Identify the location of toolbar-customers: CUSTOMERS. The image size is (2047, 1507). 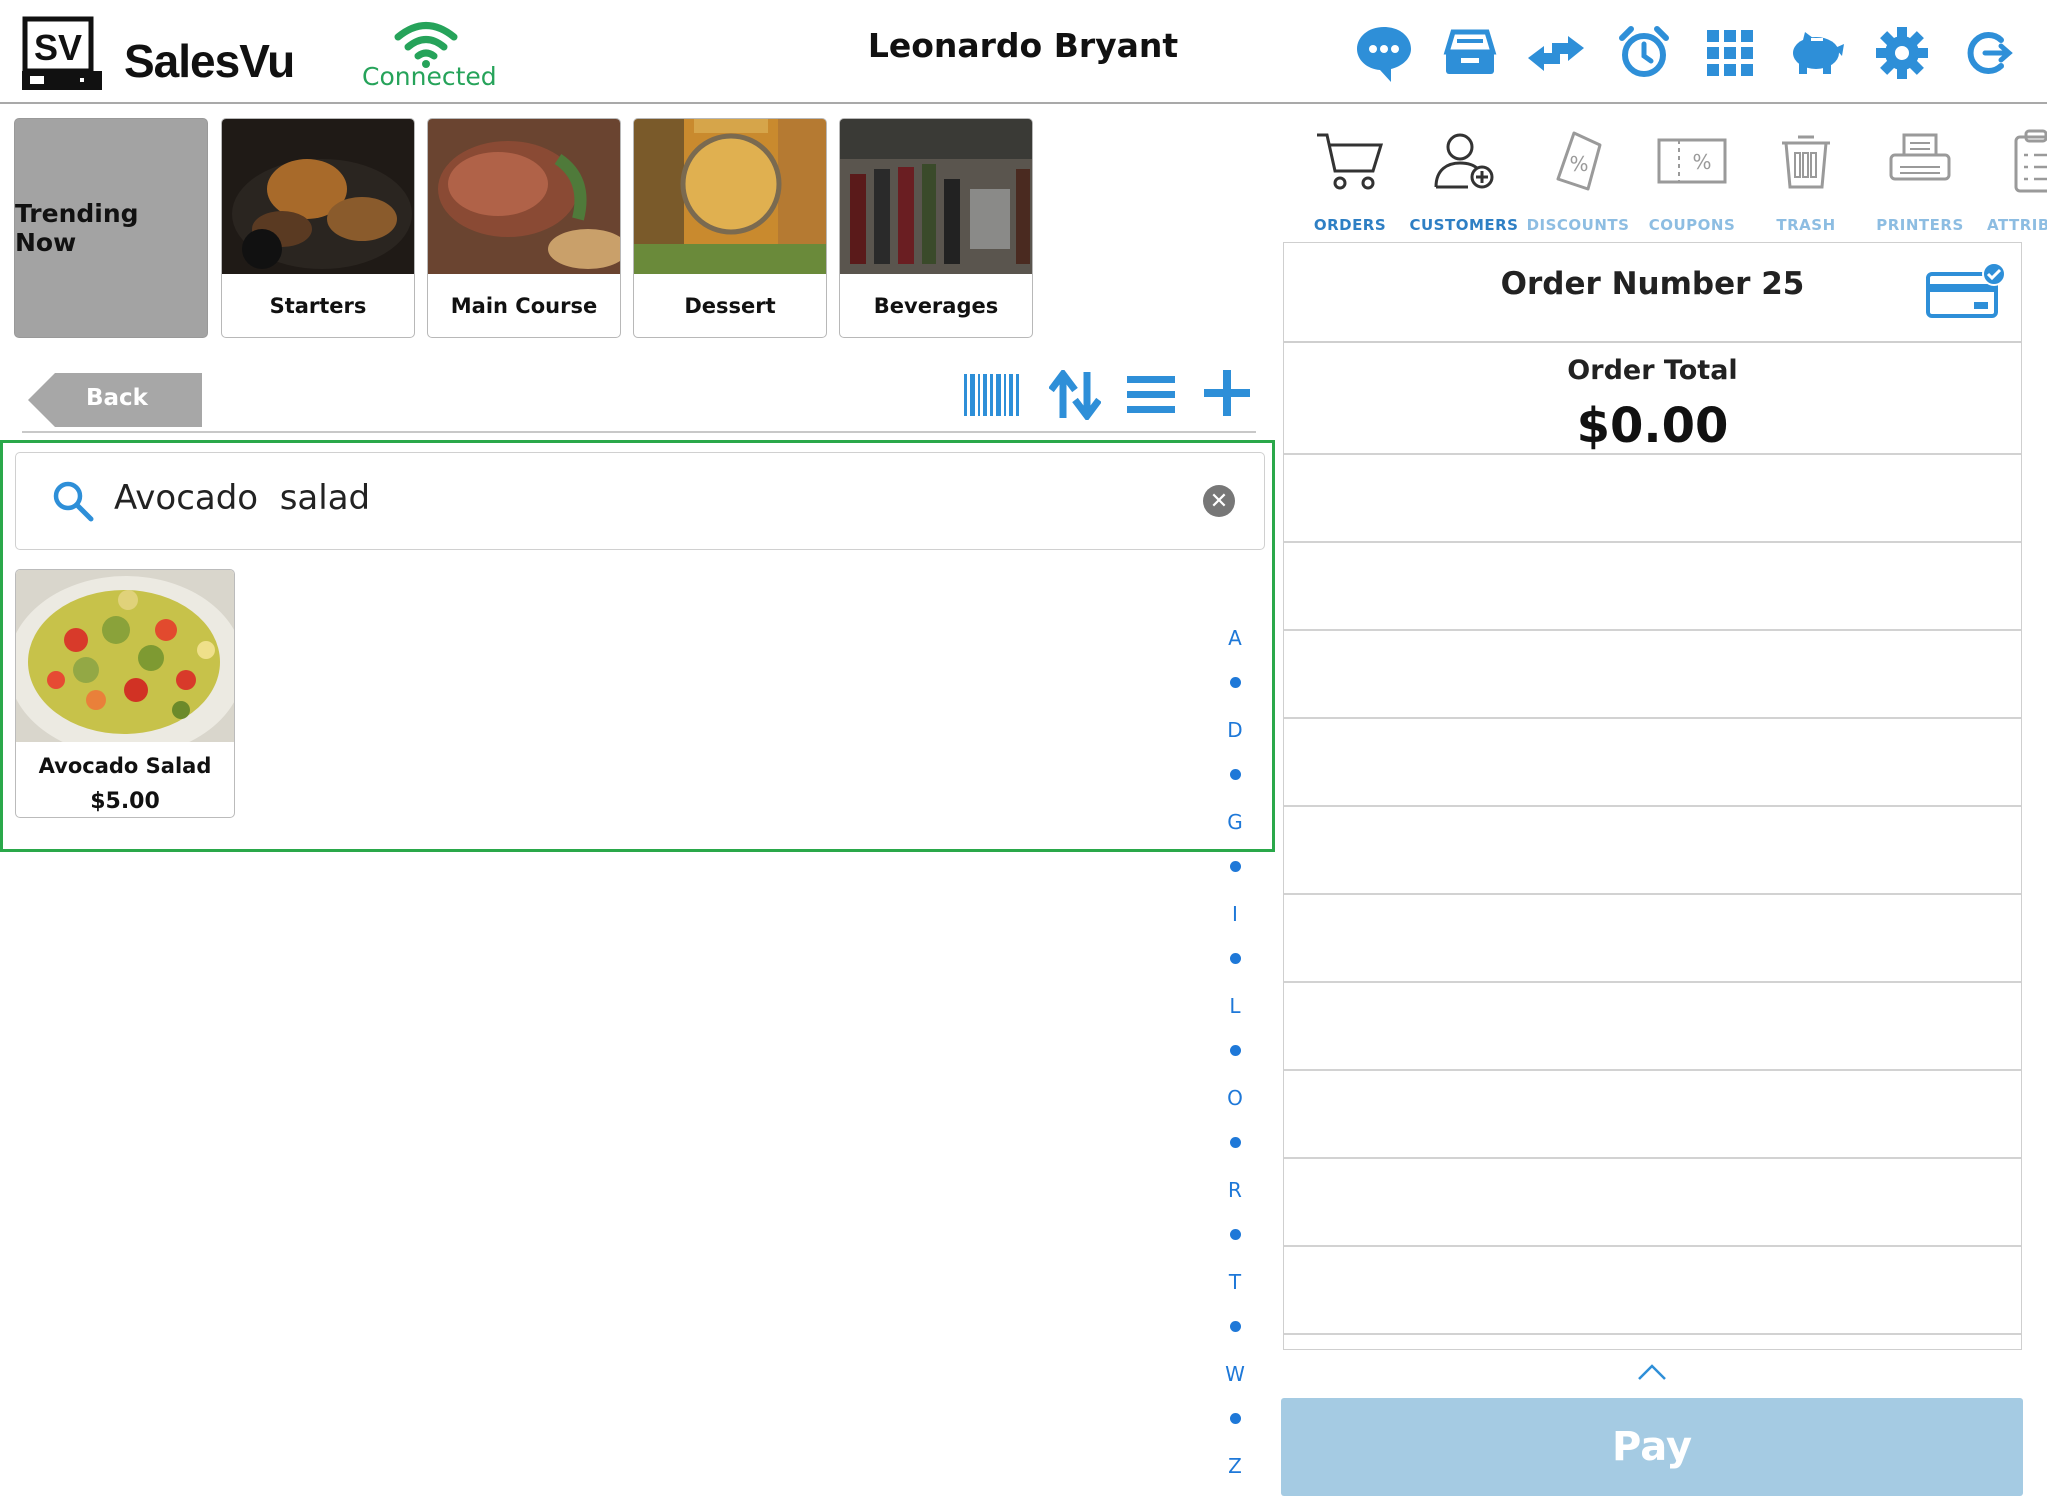
(1464, 179).